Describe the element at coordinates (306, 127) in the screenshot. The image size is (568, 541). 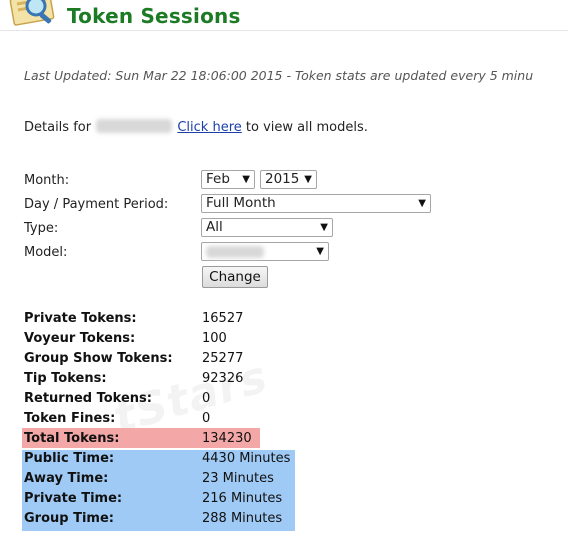
I see `details-suffix: to view all models.` at that location.